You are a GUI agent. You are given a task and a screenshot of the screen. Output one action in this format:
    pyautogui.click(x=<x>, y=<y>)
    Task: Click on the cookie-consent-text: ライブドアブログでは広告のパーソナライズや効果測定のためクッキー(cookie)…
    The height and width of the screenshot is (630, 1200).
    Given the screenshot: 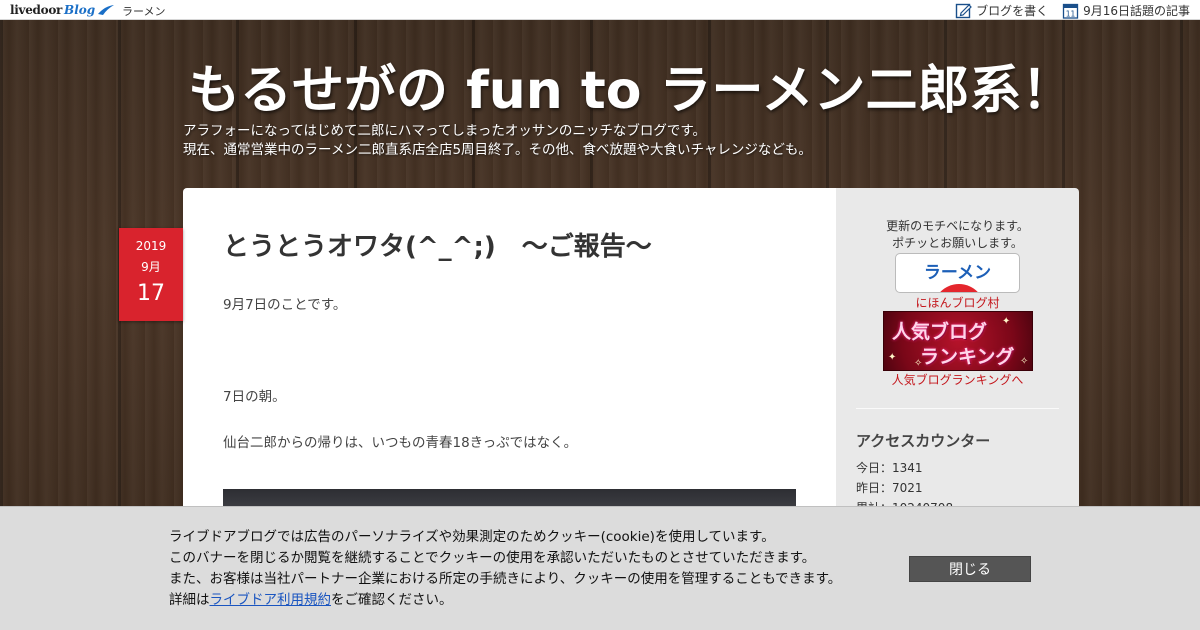 What is the action you would take?
    pyautogui.click(x=505, y=569)
    